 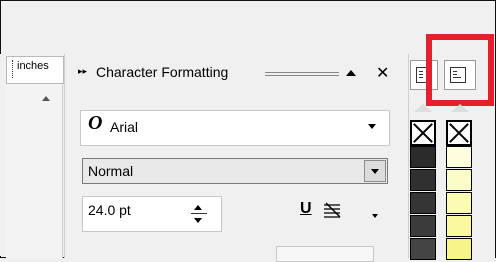 I want to click on opentype-o-icon: O, so click(x=95, y=123).